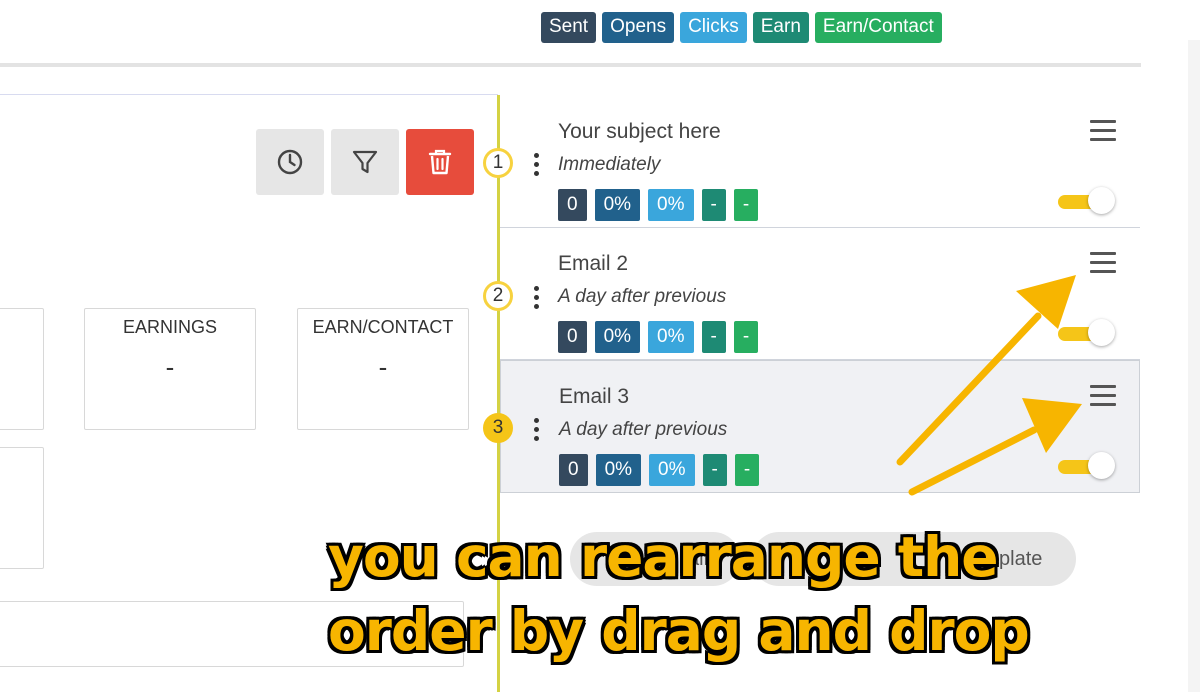 The image size is (1200, 692). I want to click on panel-top-border, so click(249, 94).